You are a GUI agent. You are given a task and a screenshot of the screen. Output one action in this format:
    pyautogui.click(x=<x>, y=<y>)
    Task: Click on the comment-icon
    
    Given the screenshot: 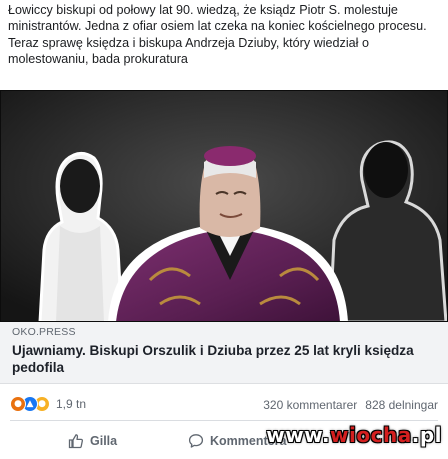 What is the action you would take?
    pyautogui.click(x=196, y=441)
    